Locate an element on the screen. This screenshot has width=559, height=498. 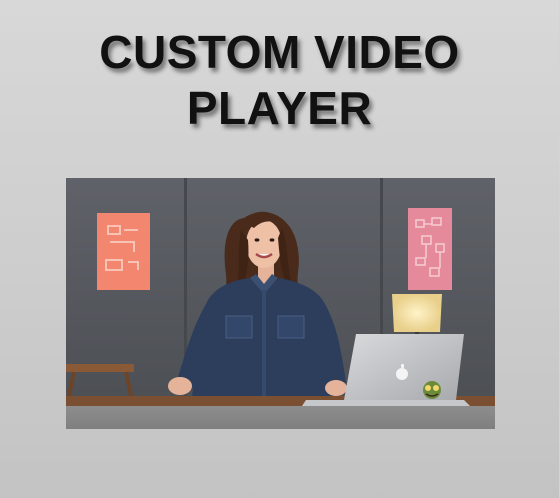
left-poster is located at coordinates (123, 251).